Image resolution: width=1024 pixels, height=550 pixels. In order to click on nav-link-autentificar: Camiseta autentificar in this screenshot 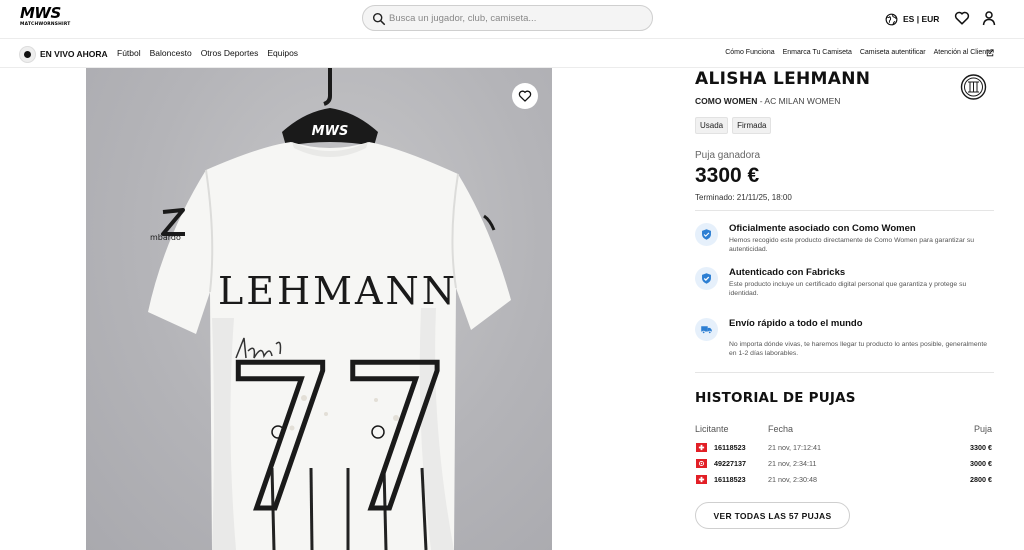, I will do `click(893, 52)`.